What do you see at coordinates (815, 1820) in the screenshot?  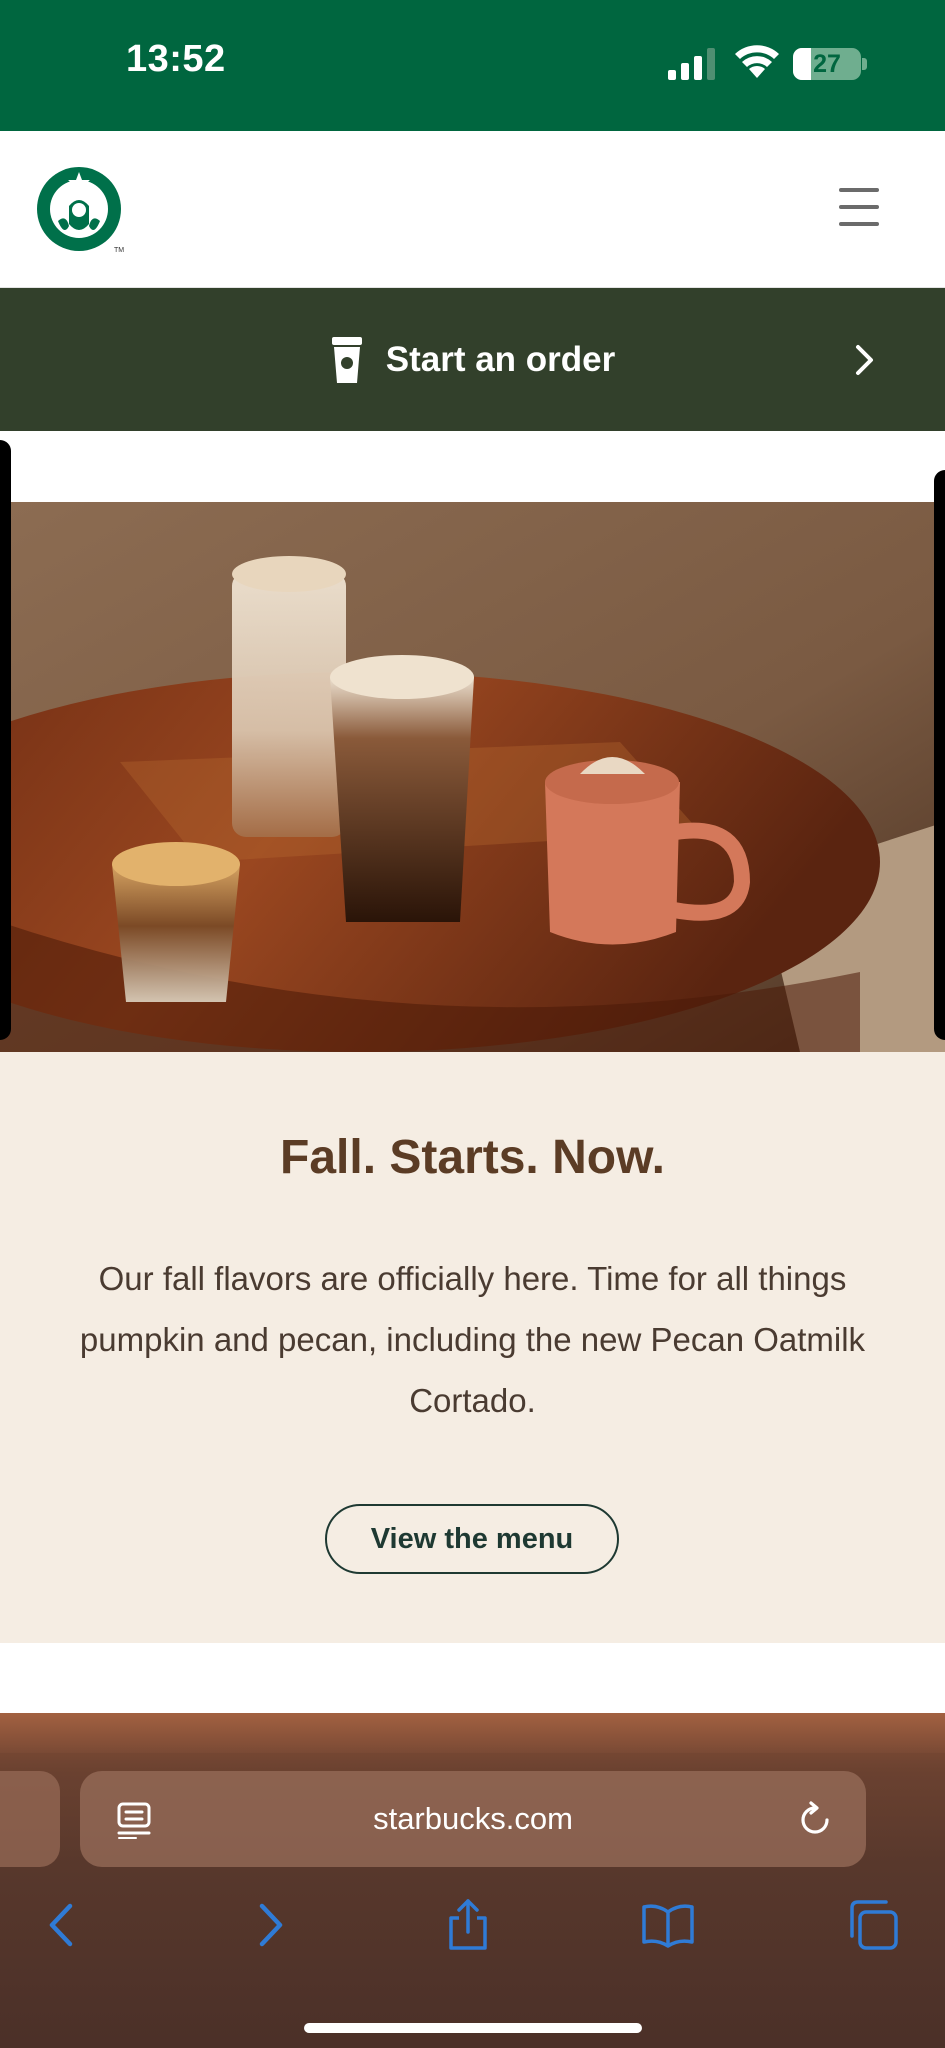 I see `reload-icon` at bounding box center [815, 1820].